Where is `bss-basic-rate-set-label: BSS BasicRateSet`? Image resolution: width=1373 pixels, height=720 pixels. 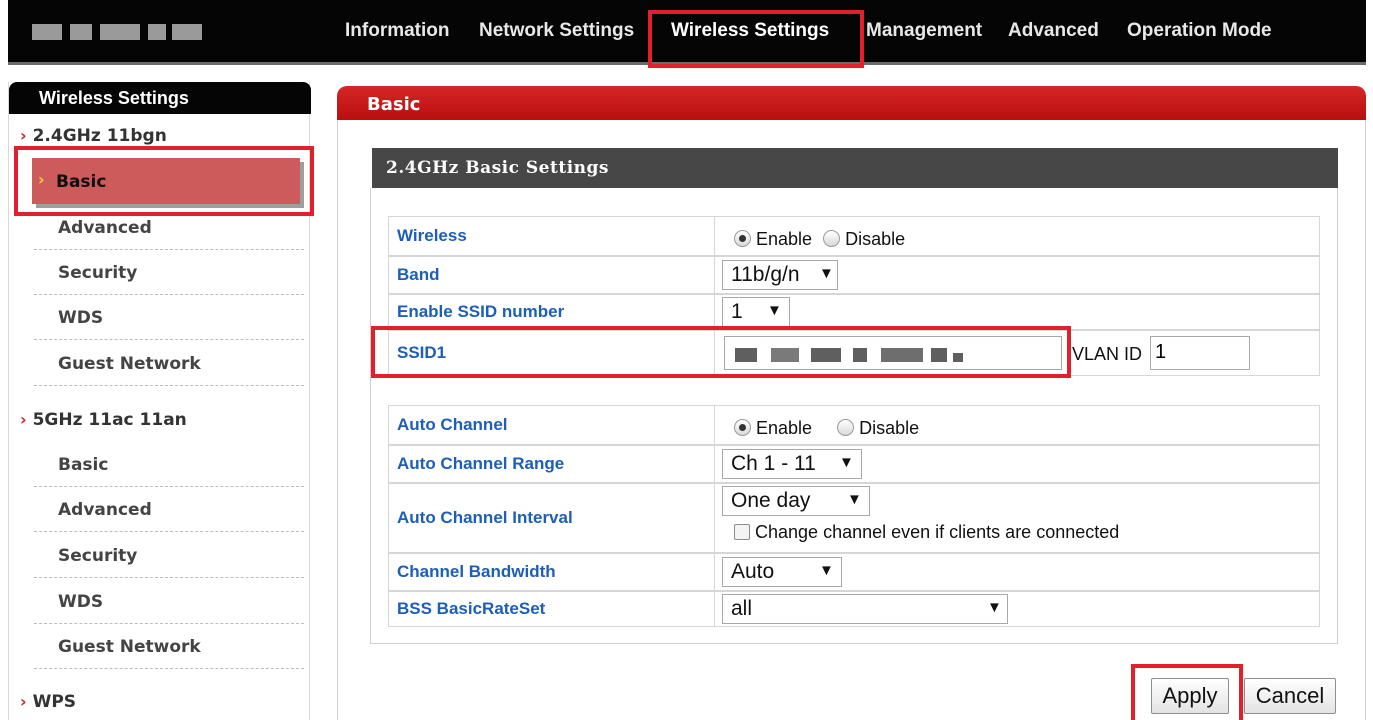 bss-basic-rate-set-label: BSS BasicRateSet is located at coordinates (552, 609).